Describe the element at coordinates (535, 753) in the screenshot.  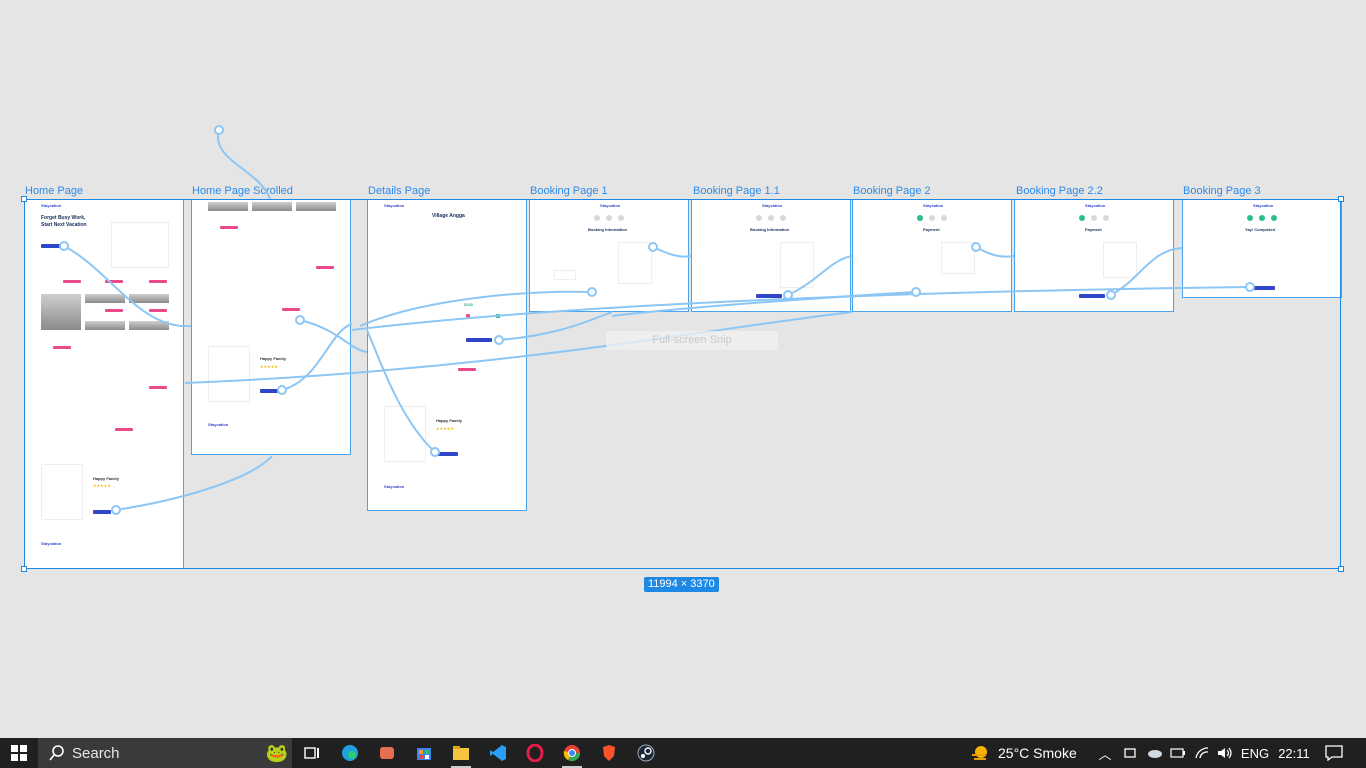
I see `opera-icon` at that location.